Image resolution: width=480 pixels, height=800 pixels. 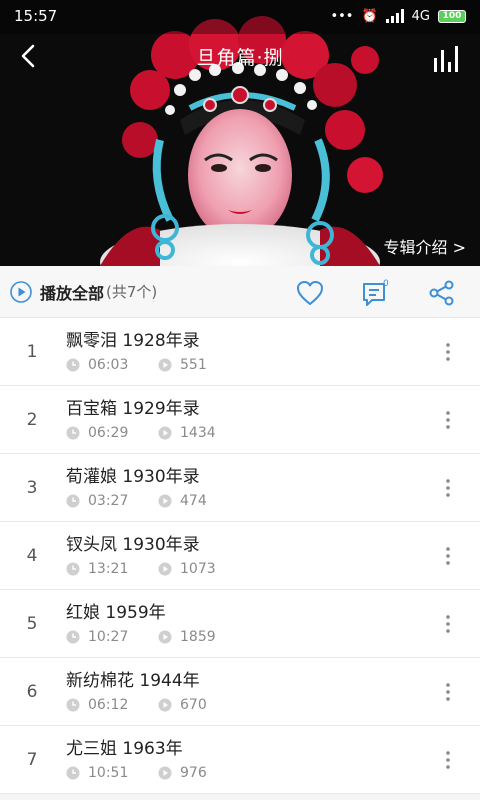 I want to click on track-plays: 551, so click(x=193, y=365).